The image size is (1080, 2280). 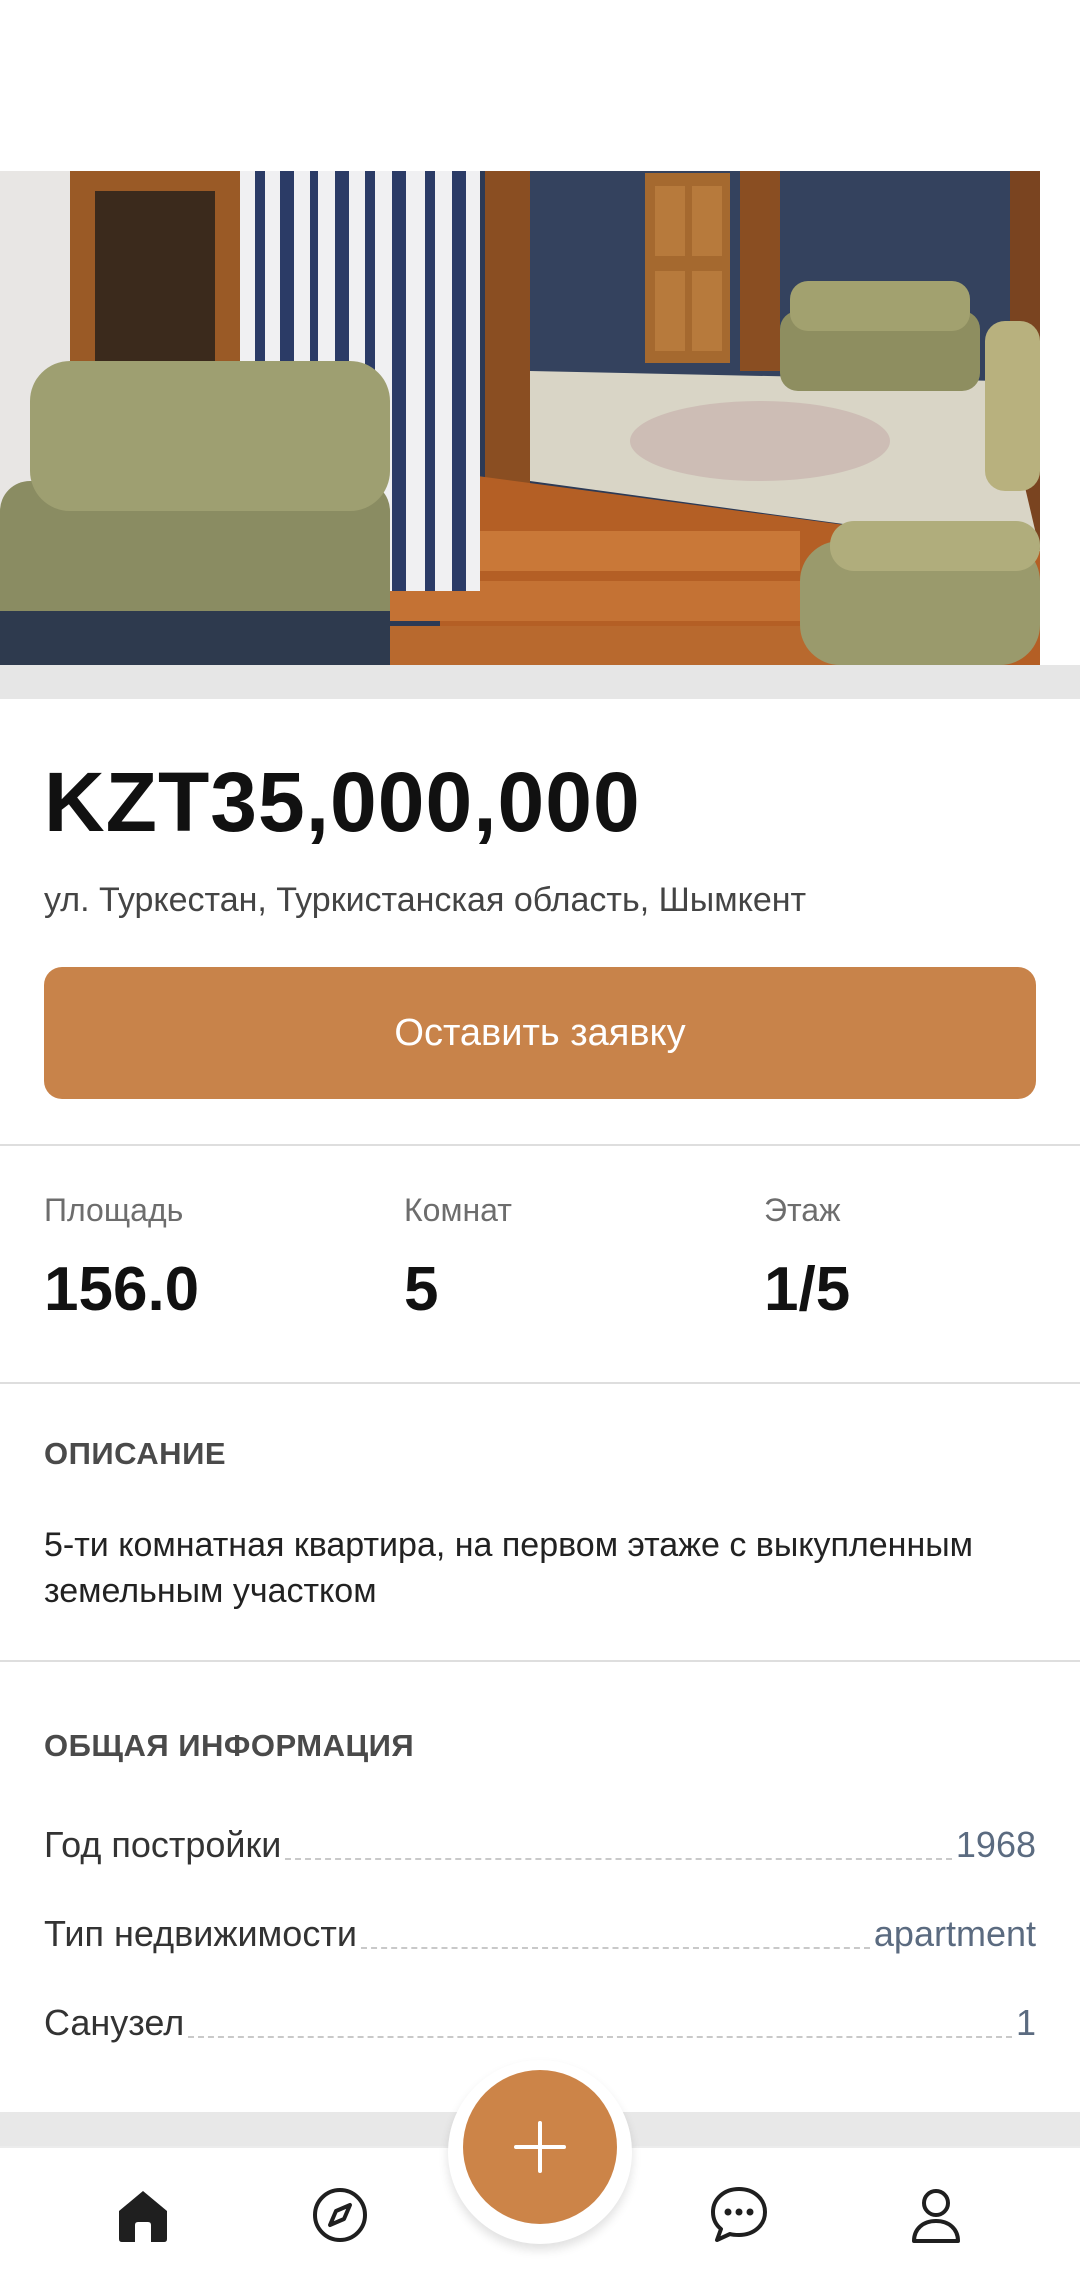 I want to click on stat-rooms: Комнат 5, so click(x=458, y=1260).